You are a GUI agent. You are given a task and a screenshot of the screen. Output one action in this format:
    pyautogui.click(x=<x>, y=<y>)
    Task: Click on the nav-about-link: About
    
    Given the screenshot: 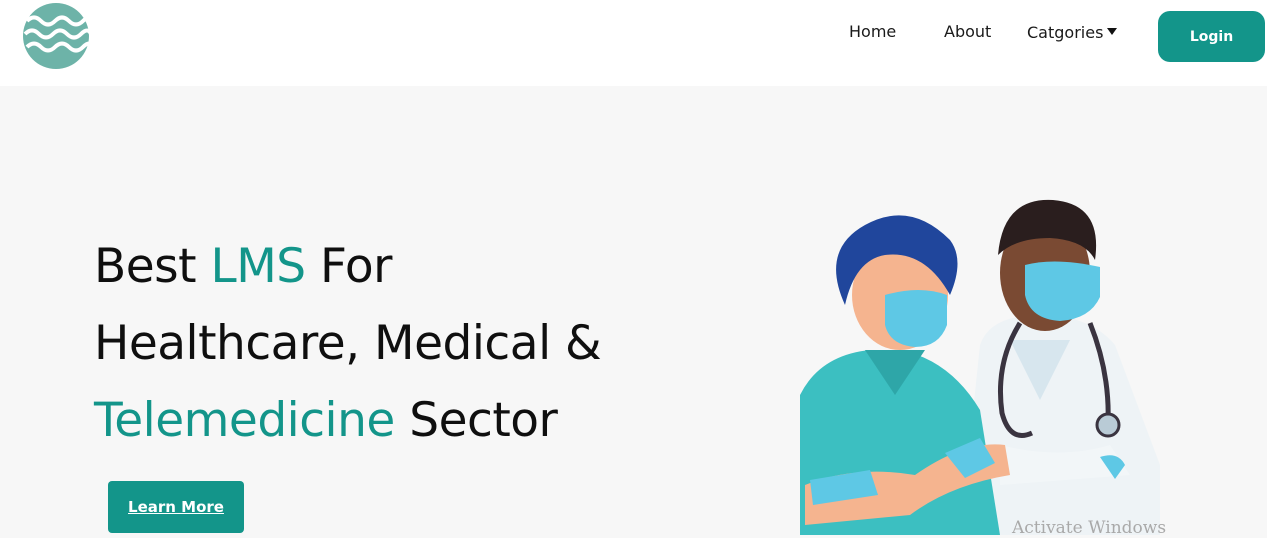 What is the action you would take?
    pyautogui.click(x=967, y=31)
    